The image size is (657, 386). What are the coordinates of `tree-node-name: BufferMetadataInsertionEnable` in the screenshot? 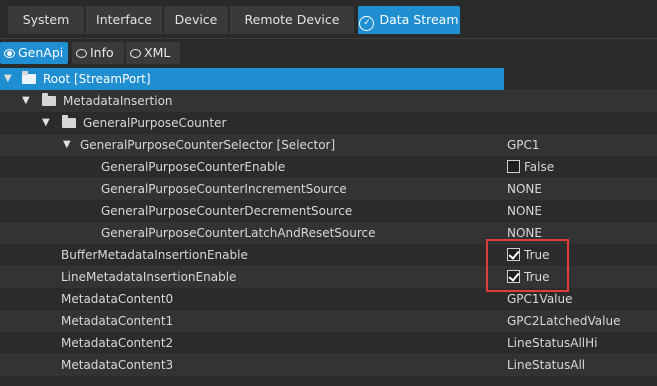 It's located at (154, 255).